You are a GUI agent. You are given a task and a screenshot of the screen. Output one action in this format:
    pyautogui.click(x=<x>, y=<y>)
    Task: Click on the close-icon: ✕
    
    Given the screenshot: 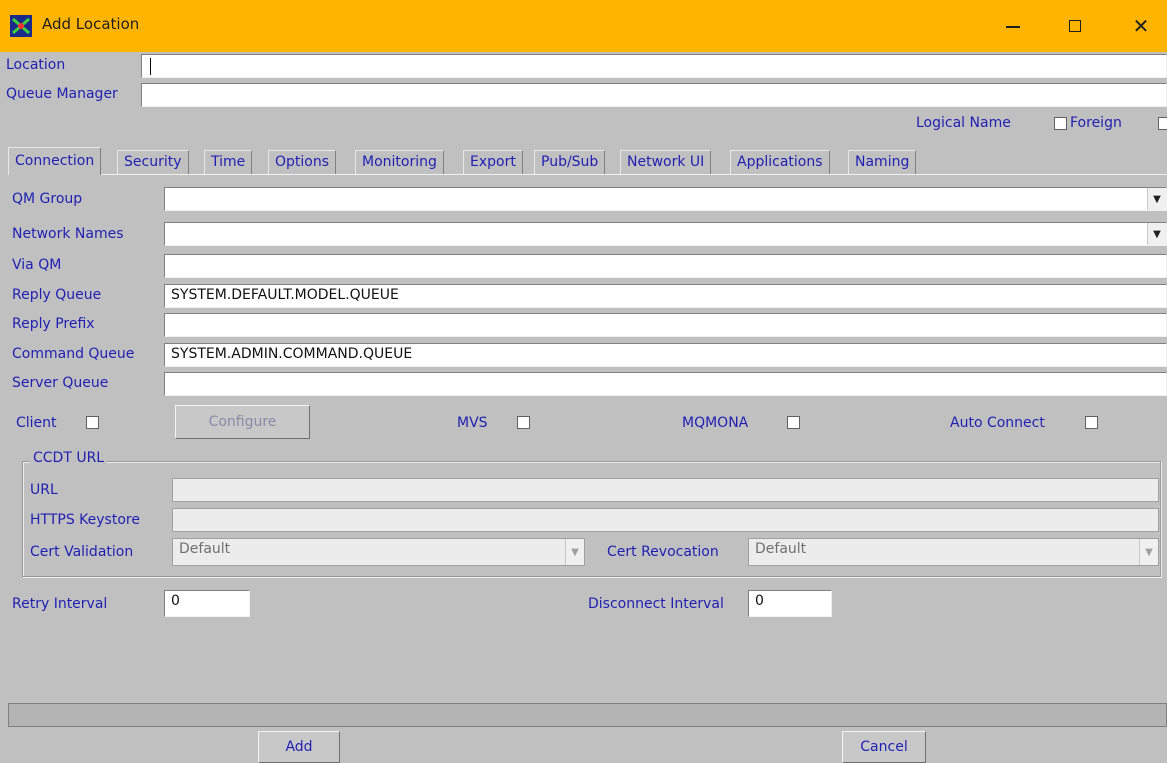 What is the action you would take?
    pyautogui.click(x=1141, y=26)
    